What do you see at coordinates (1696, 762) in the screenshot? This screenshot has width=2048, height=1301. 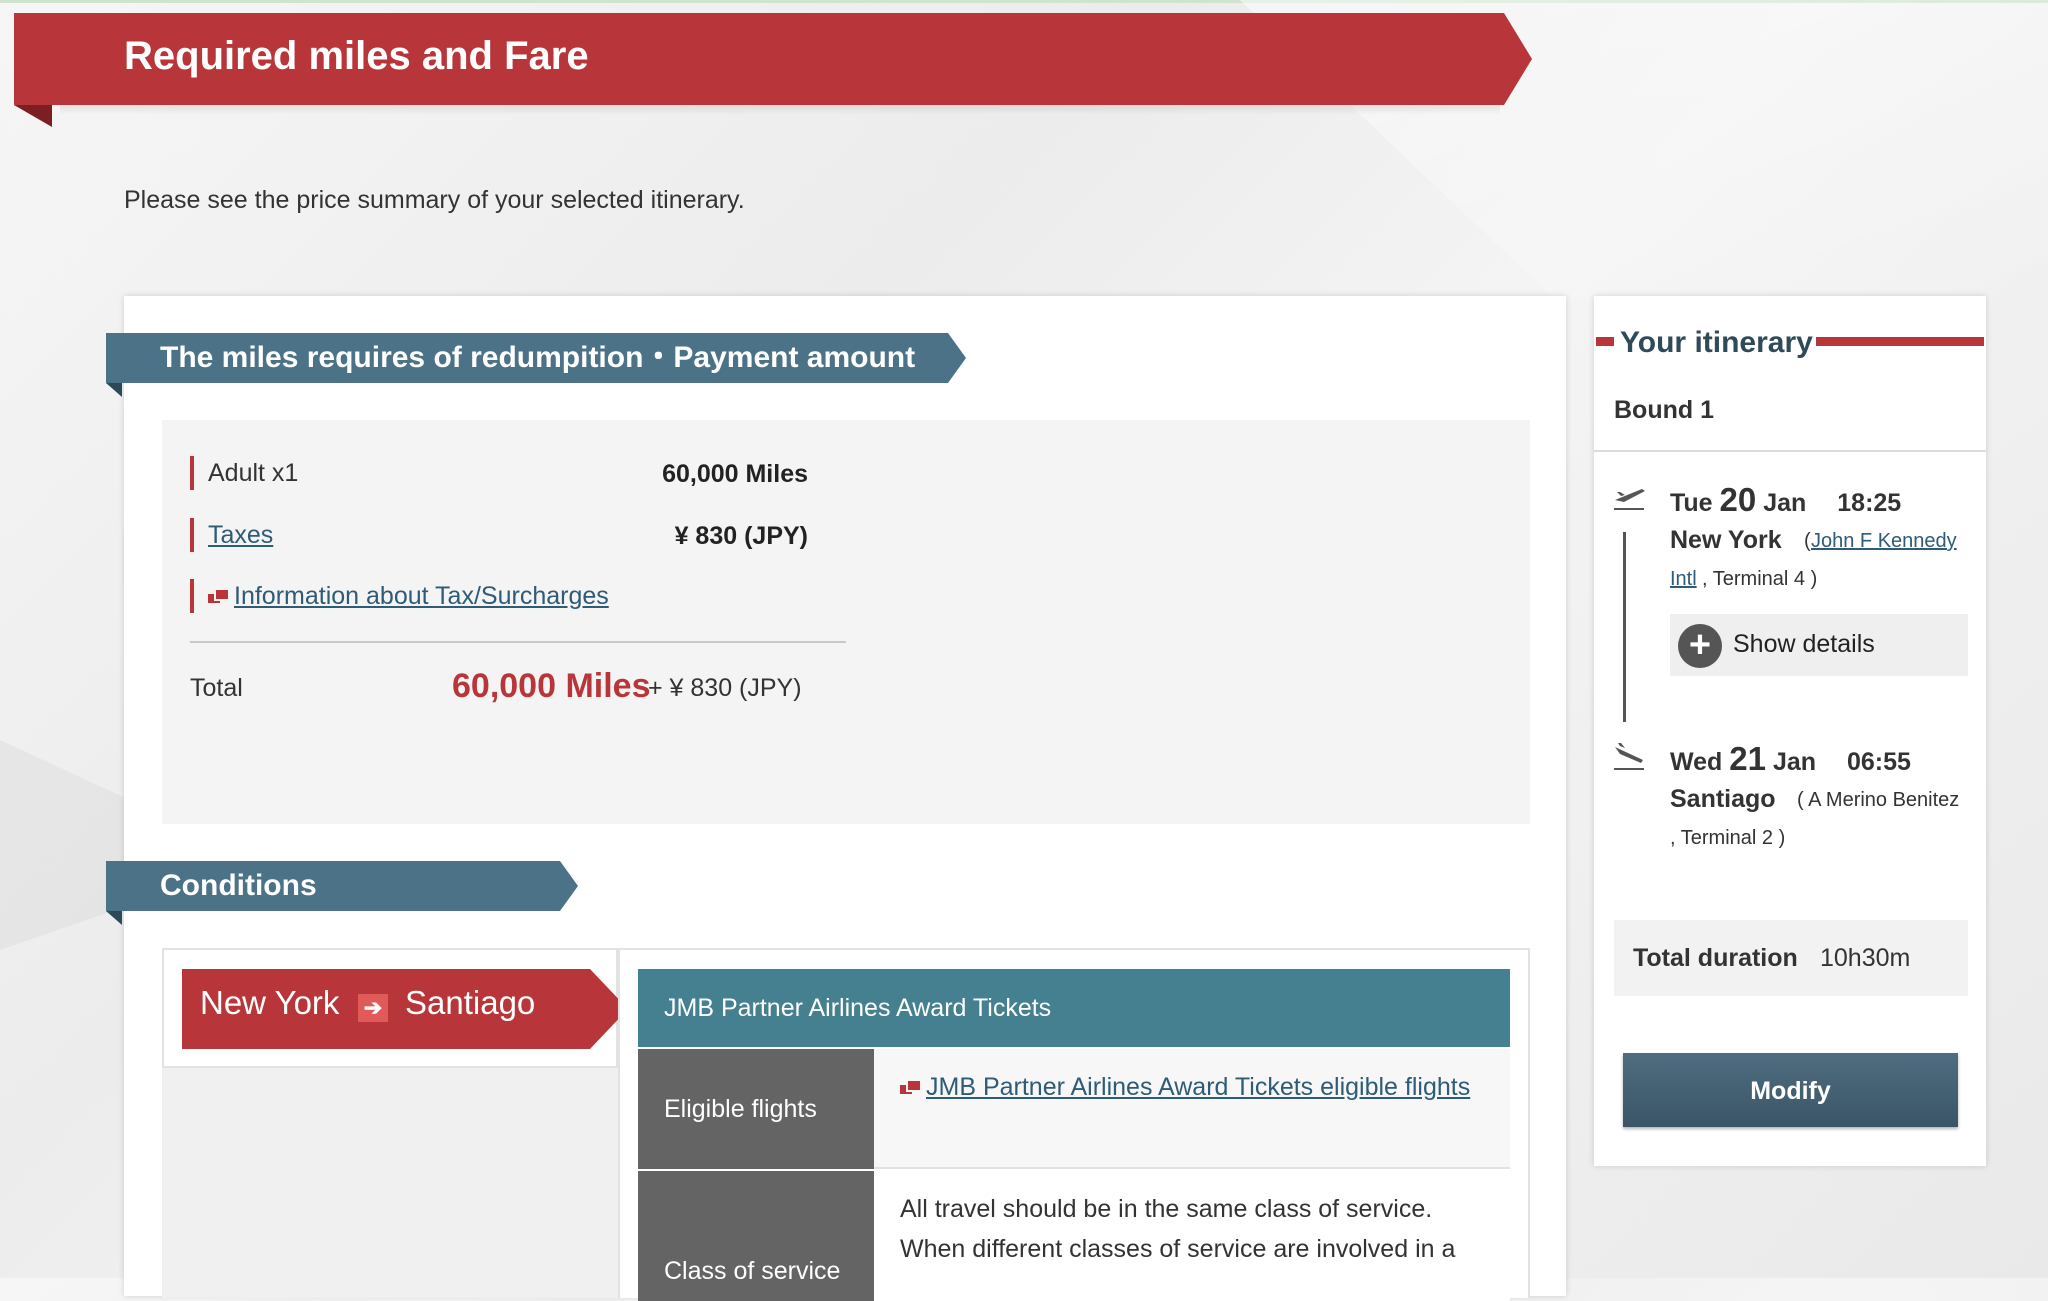 I see `arrival-weekday: Wed` at bounding box center [1696, 762].